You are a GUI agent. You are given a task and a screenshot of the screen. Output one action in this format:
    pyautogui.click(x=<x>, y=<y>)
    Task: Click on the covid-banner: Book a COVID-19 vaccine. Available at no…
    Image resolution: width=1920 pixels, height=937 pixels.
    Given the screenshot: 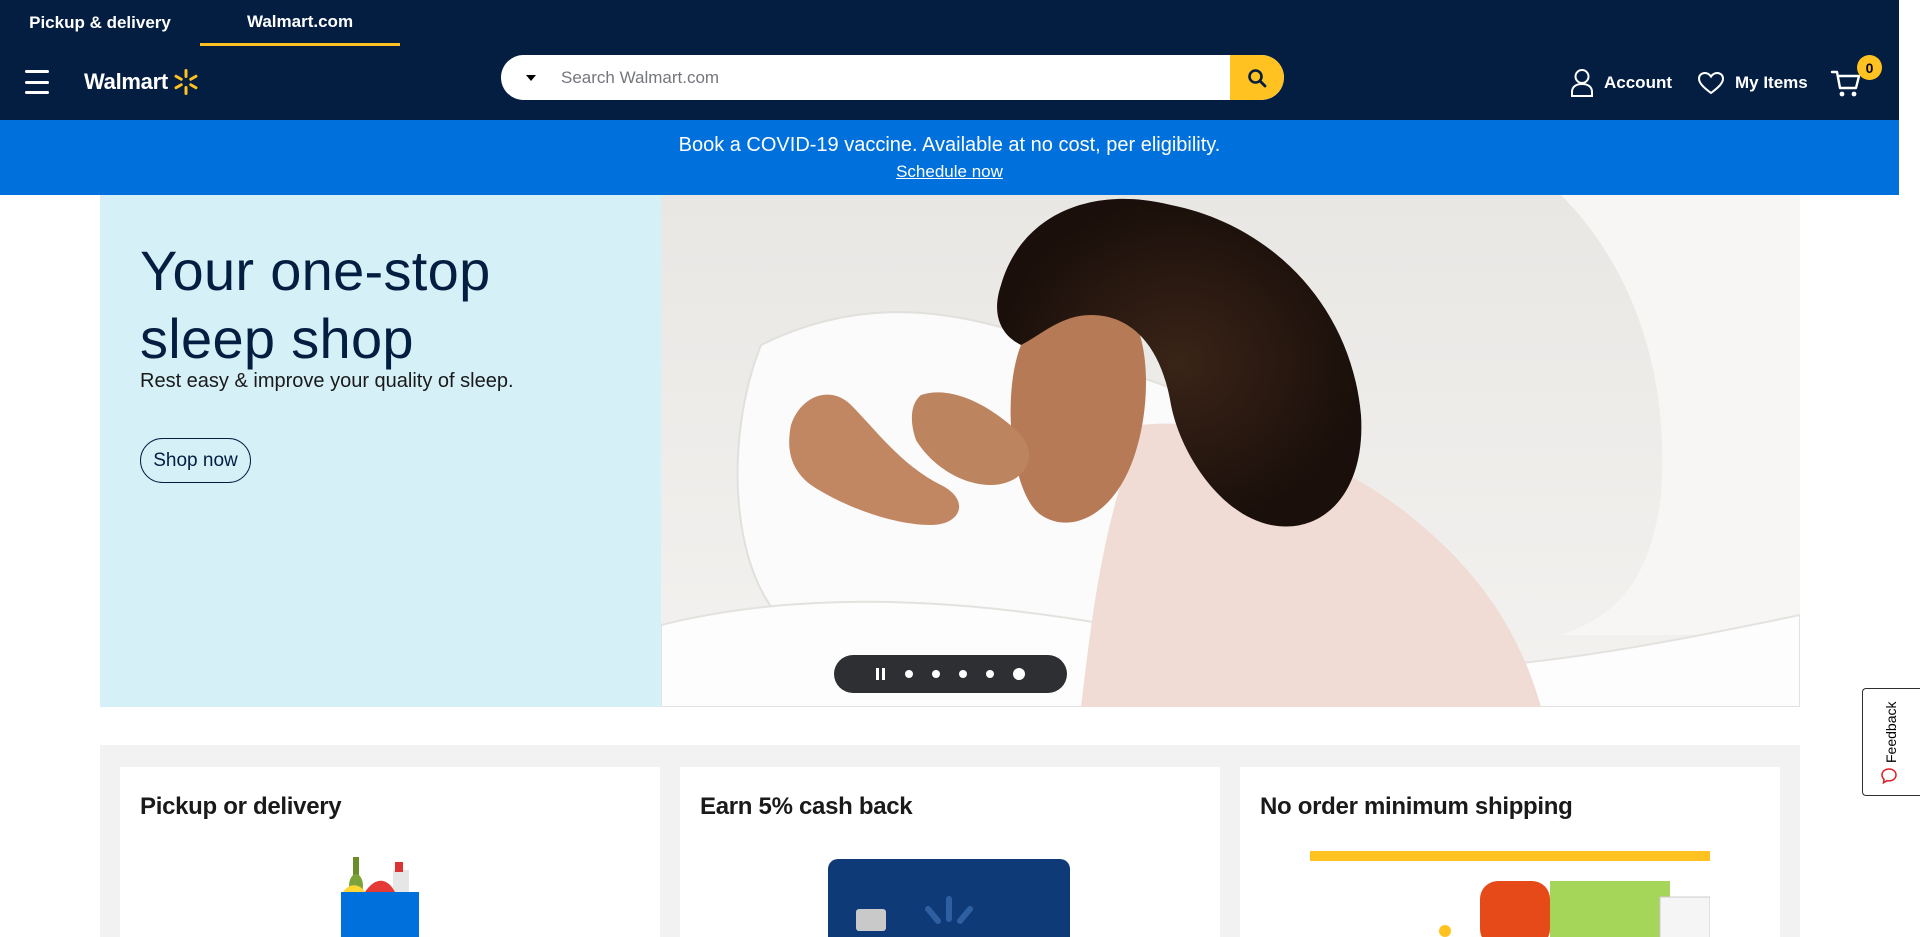 What is the action you would take?
    pyautogui.click(x=949, y=157)
    